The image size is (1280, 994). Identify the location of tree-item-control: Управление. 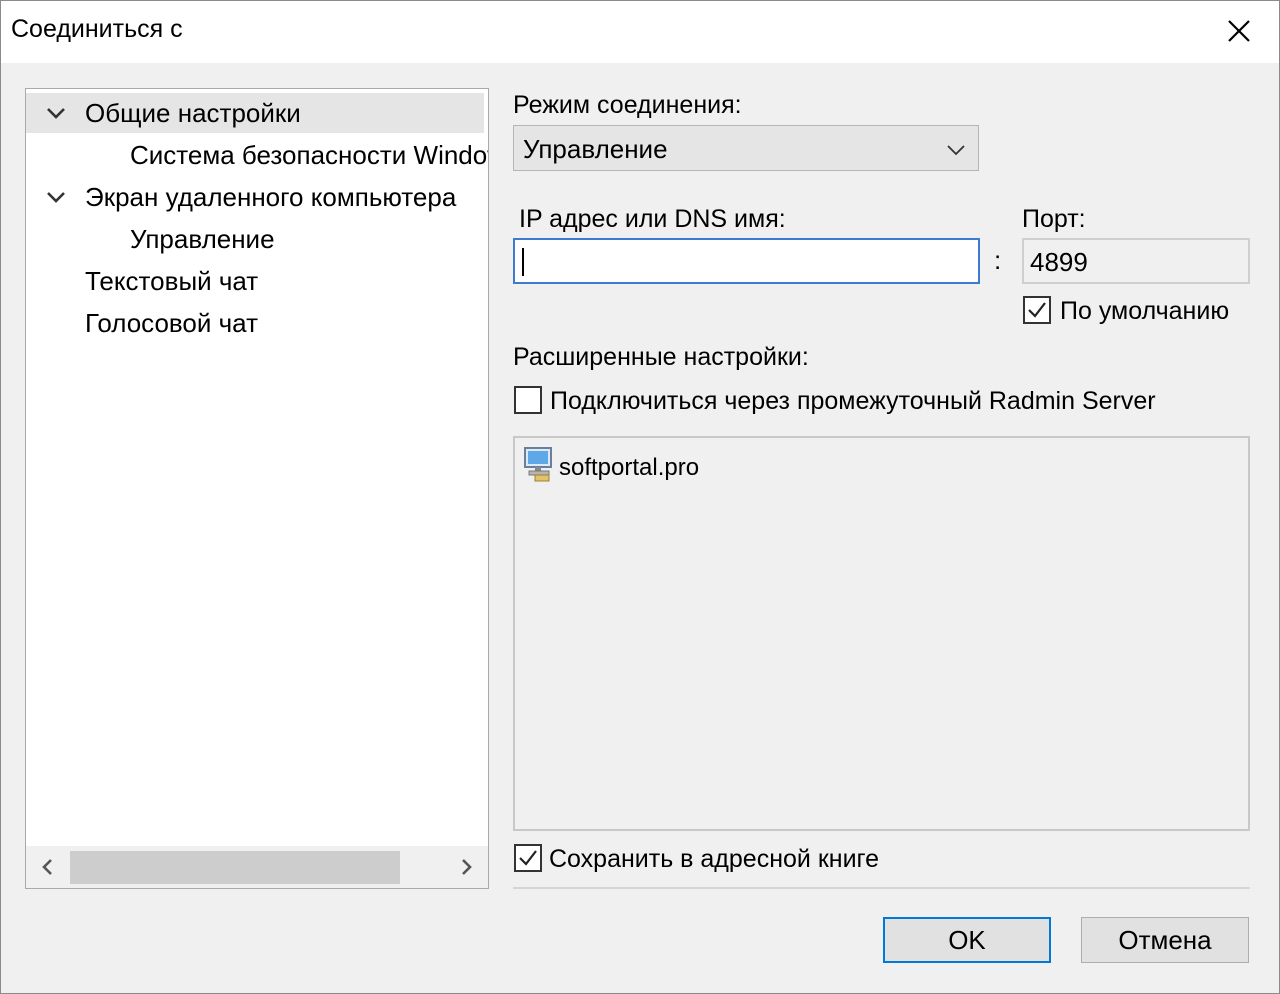
(257, 239).